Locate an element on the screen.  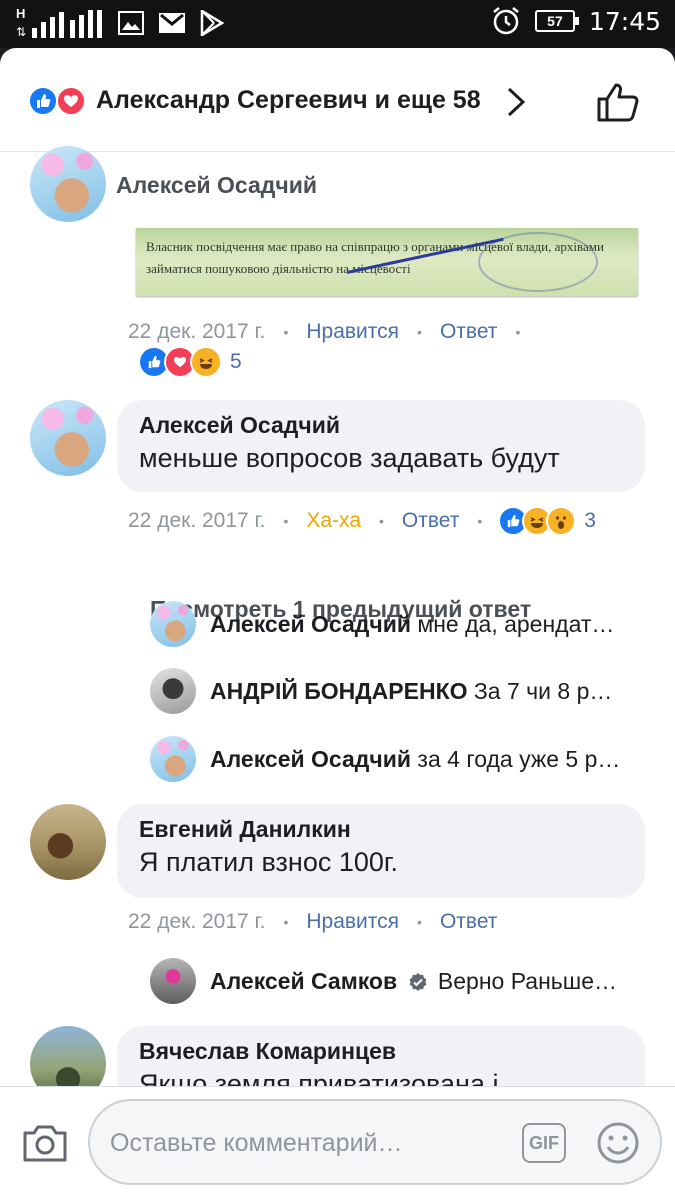
comment-bubble: Евгений Данилкин Я платил взнос 100г. is located at coordinates (381, 851).